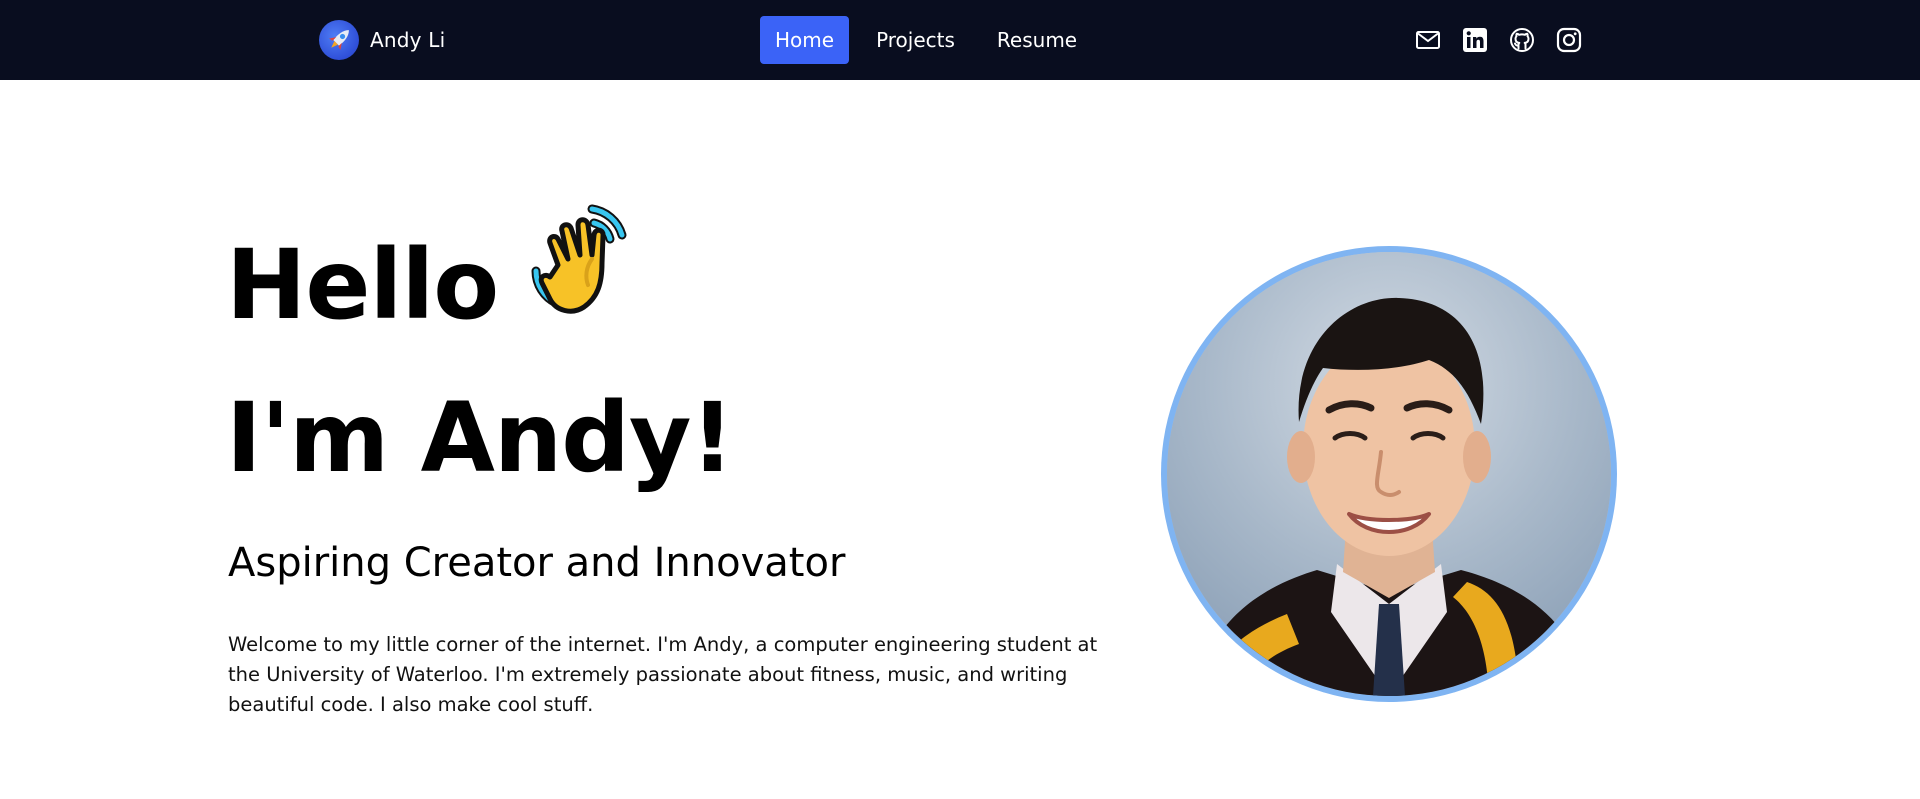  I want to click on nav-projects: Projects, so click(915, 40).